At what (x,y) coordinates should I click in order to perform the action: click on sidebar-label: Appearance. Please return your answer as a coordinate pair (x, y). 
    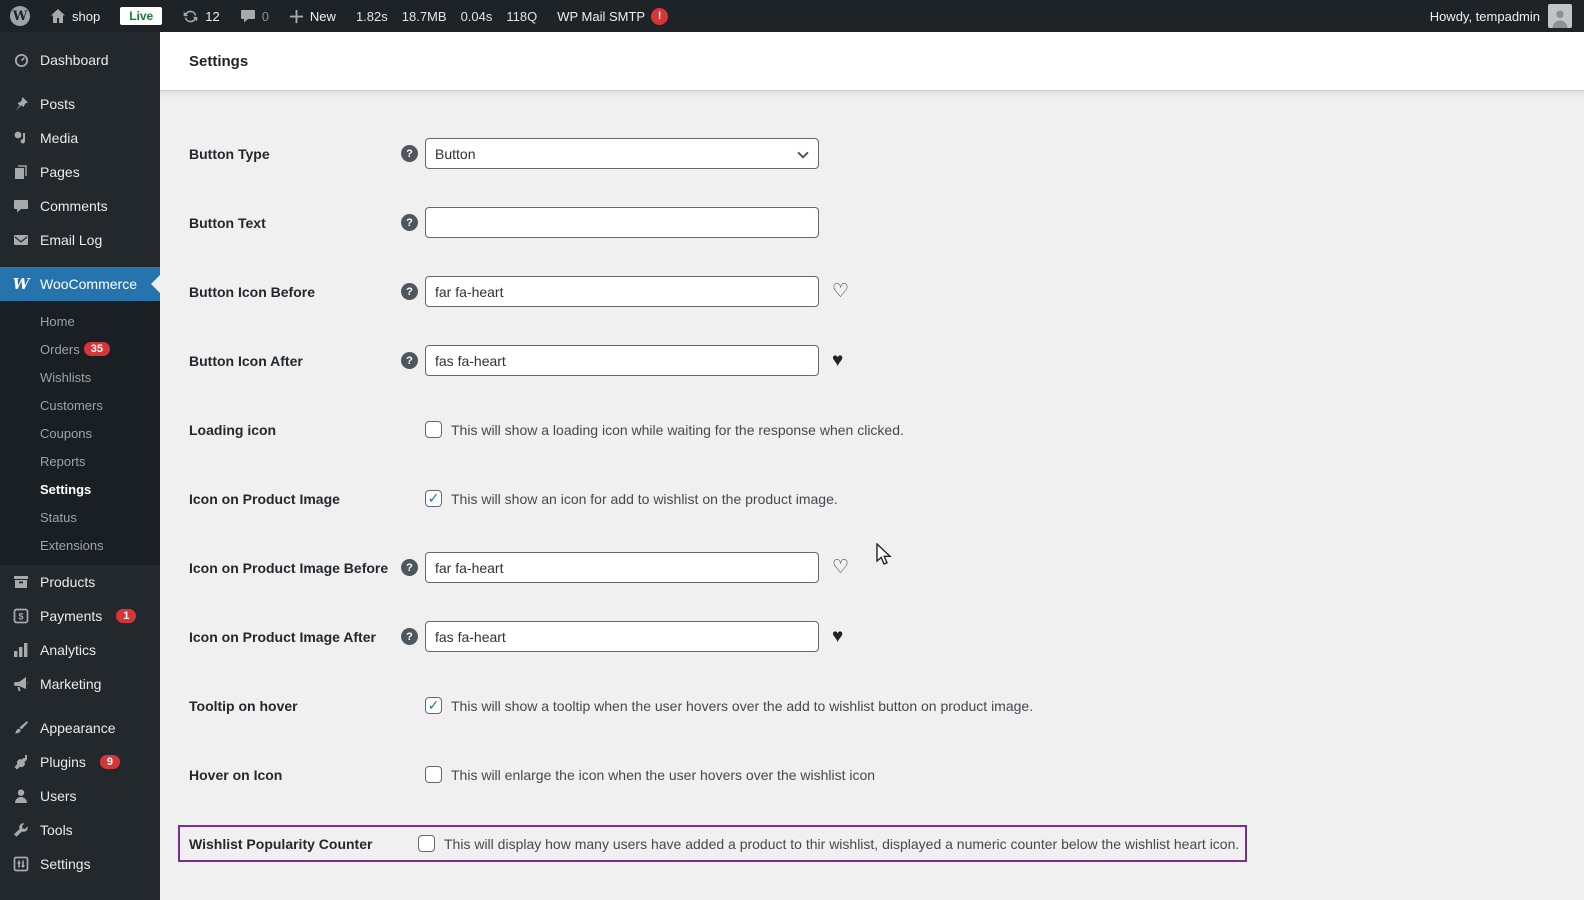
    Looking at the image, I should click on (78, 728).